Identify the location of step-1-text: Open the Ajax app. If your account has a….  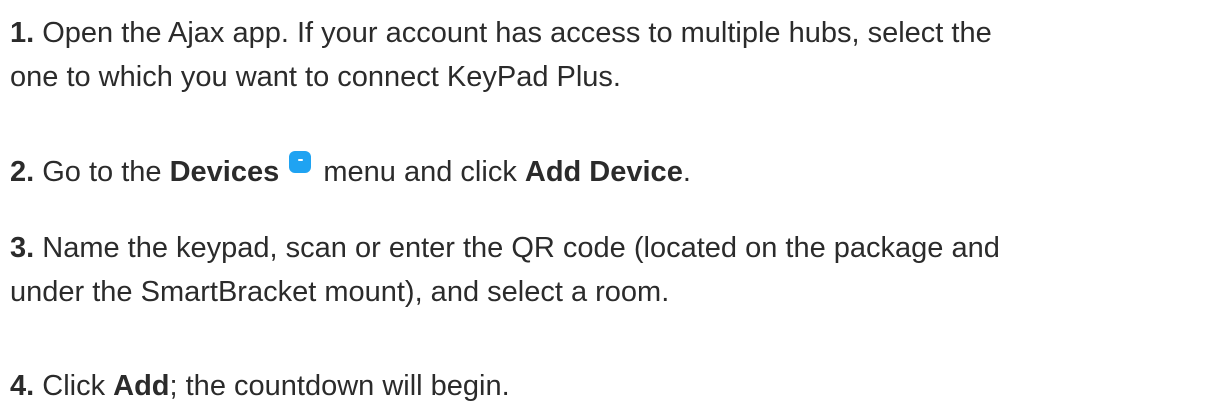
(513, 33).